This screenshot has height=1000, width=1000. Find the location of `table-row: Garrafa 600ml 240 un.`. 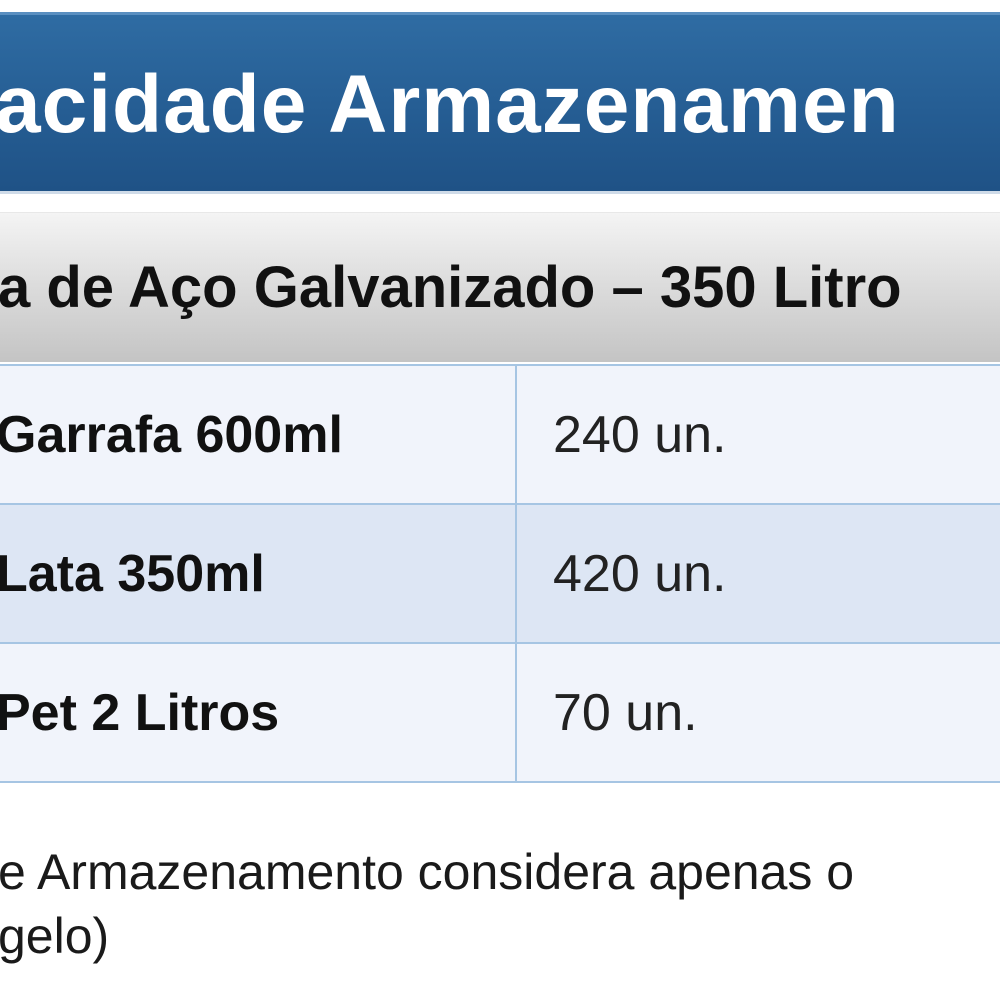

table-row: Garrafa 600ml 240 un. is located at coordinates (500, 434).